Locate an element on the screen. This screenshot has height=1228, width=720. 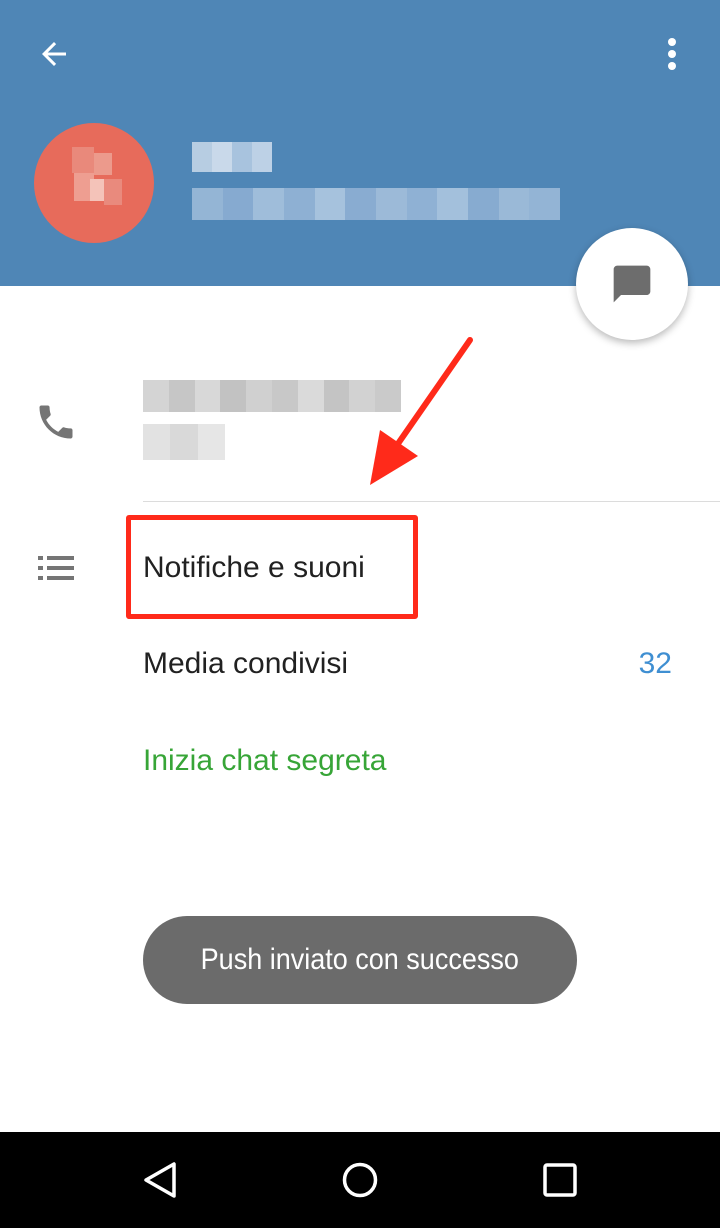
shared-media-label: Media condivisi is located at coordinates (246, 663).